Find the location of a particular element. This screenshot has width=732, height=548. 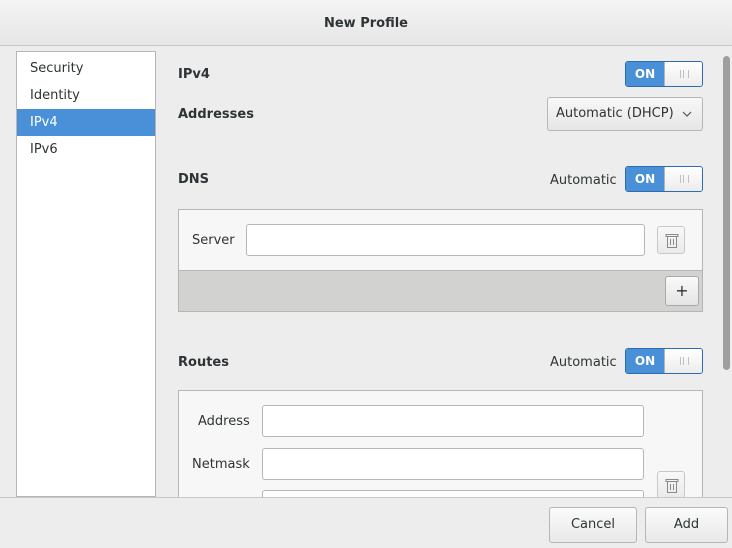

dns-server-label: Server is located at coordinates (213, 240).